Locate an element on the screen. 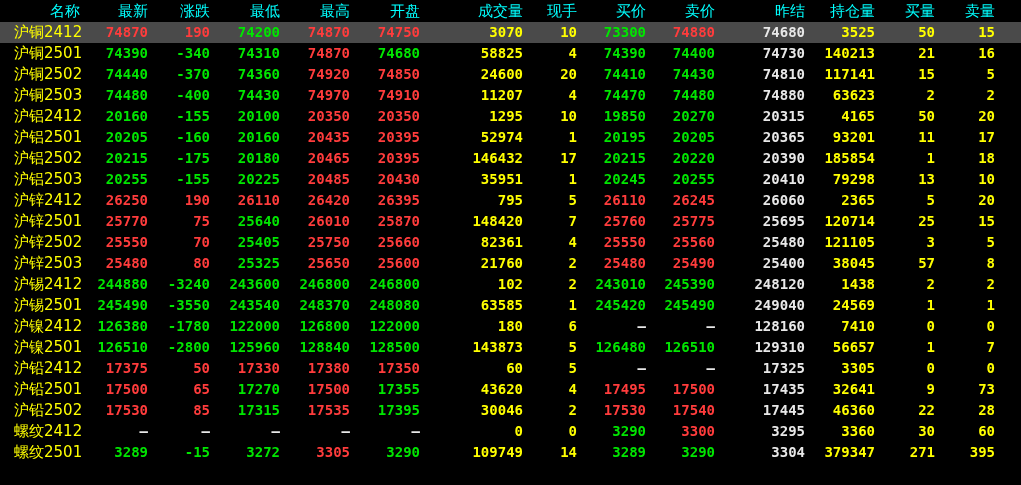 This screenshot has height=485, width=1021. table-cell: 25600 is located at coordinates (398, 263).